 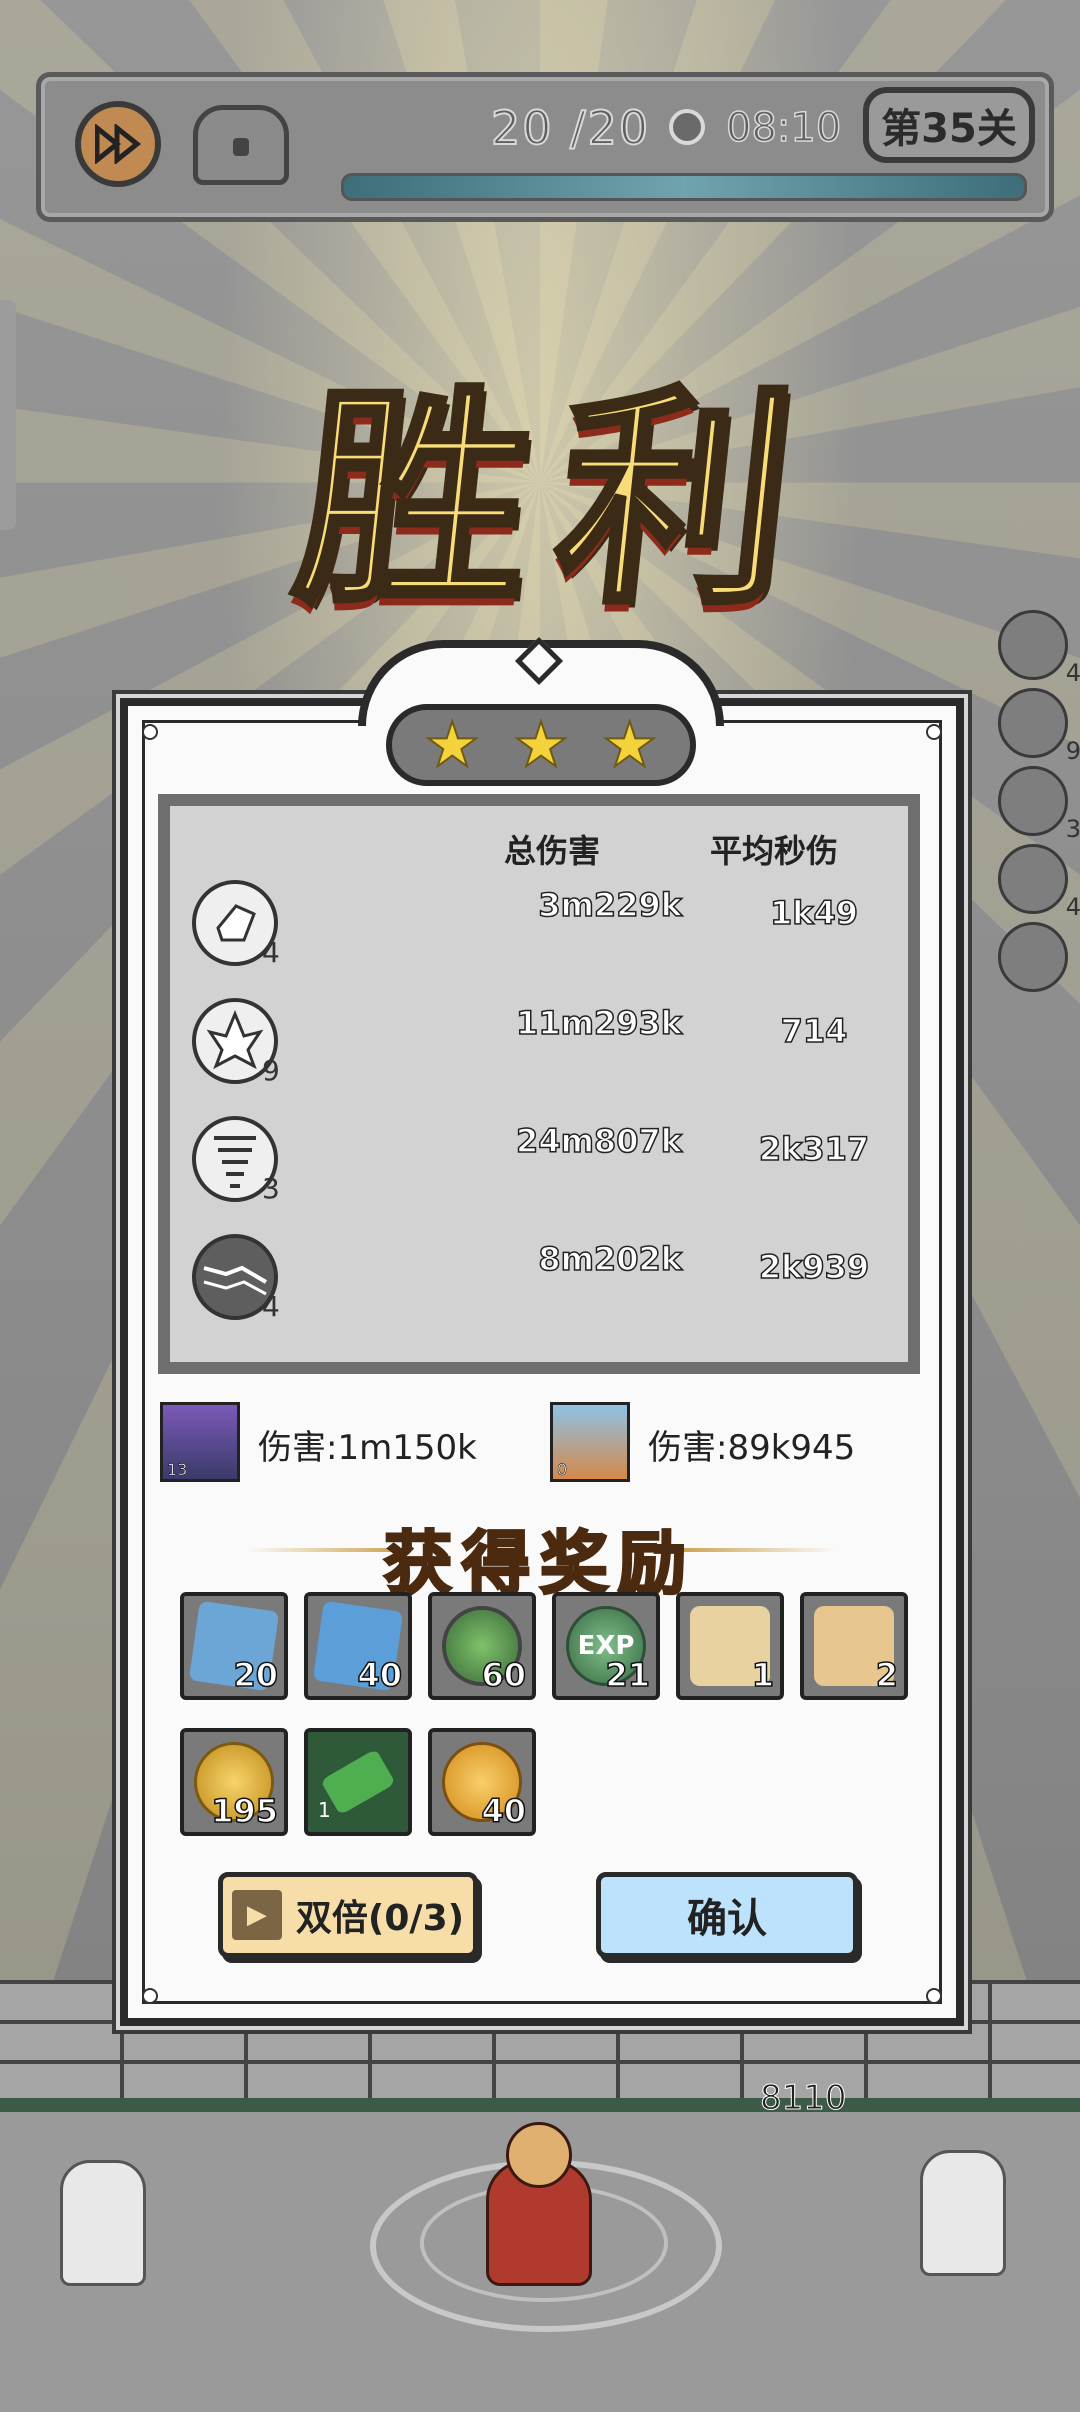 I want to click on hero-level: 0, so click(x=562, y=1470).